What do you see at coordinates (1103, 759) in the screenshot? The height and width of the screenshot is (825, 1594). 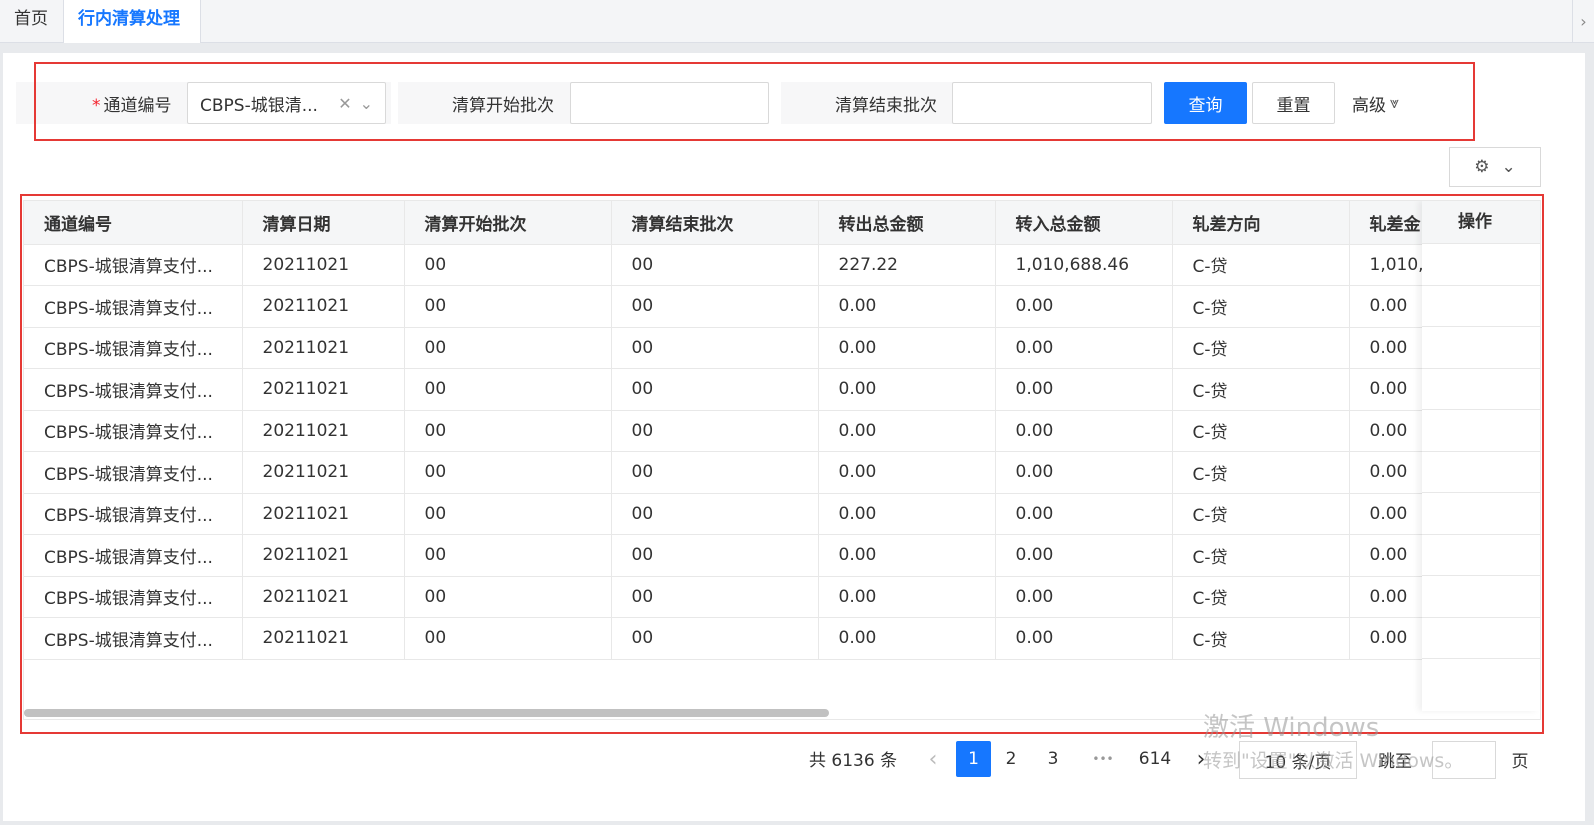 I see `page-ellipsis: •••` at bounding box center [1103, 759].